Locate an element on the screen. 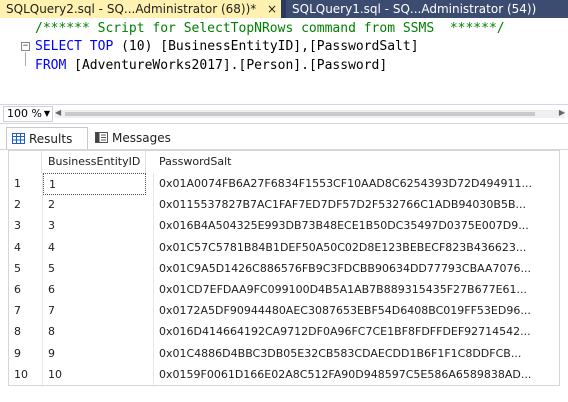 The image size is (568, 402). collapse-toggle-icon: − is located at coordinates (25, 46).